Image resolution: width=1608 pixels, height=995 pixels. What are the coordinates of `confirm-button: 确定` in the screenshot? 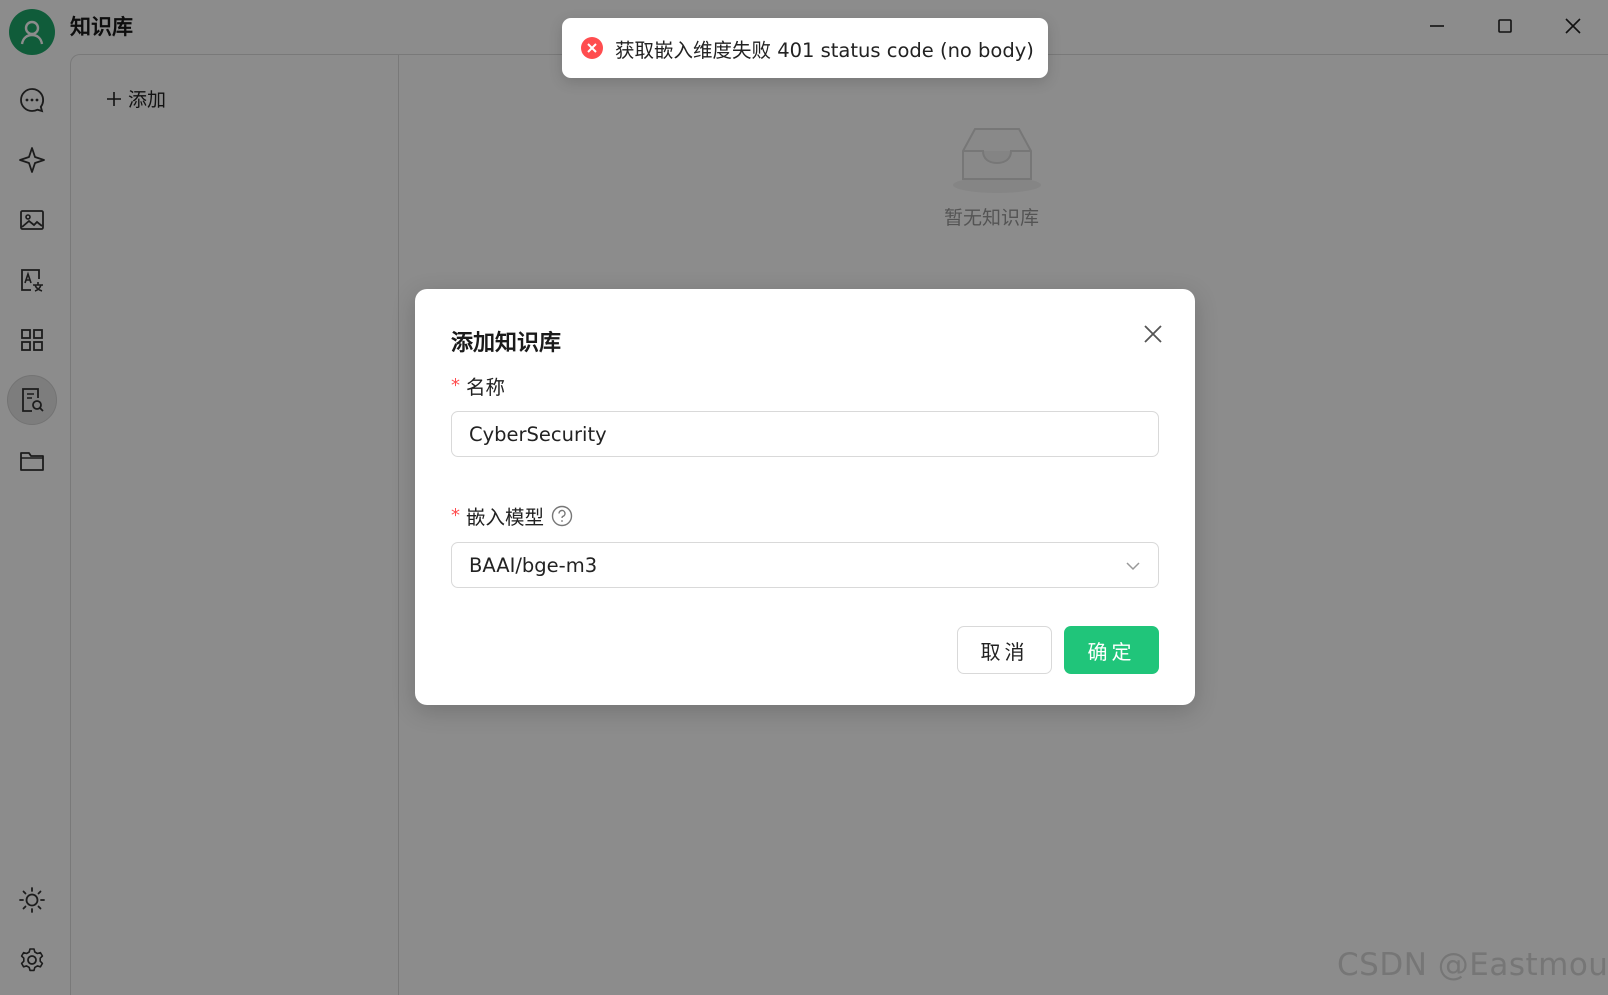 It's located at (1111, 650).